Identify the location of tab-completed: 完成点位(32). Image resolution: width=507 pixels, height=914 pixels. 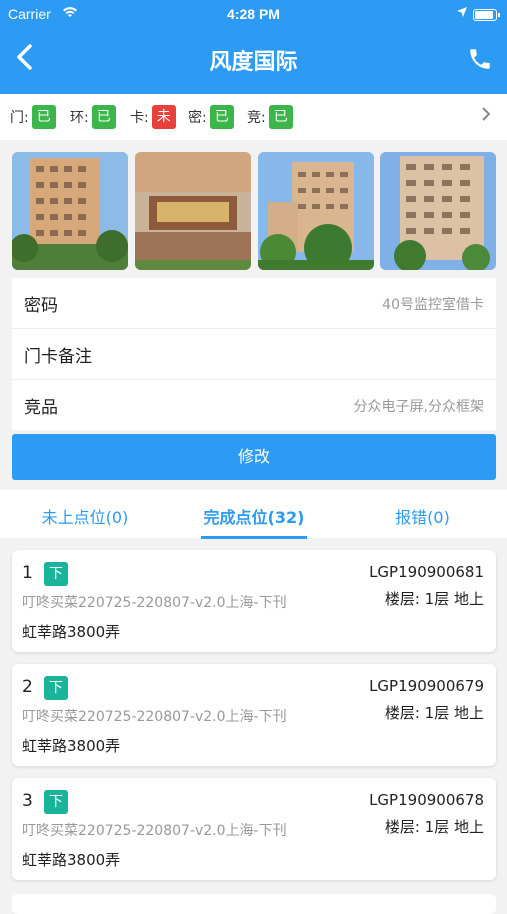
(254, 516).